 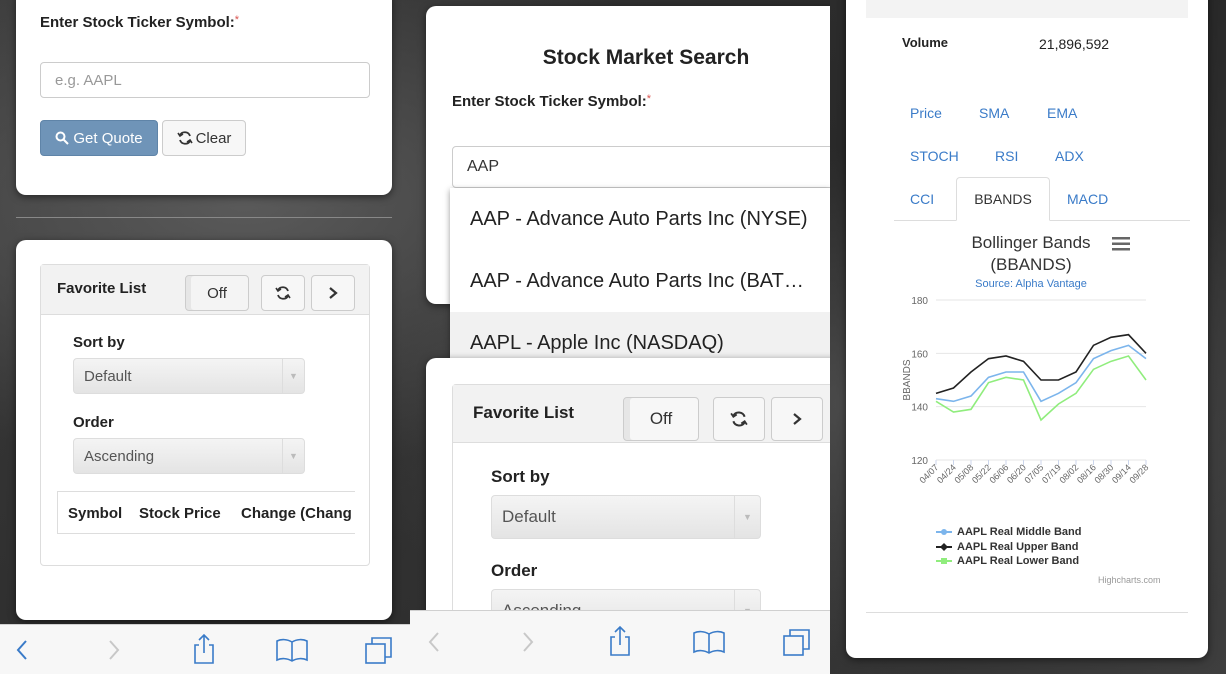 I want to click on x-tick-label: 09/28, so click(x=1138, y=473).